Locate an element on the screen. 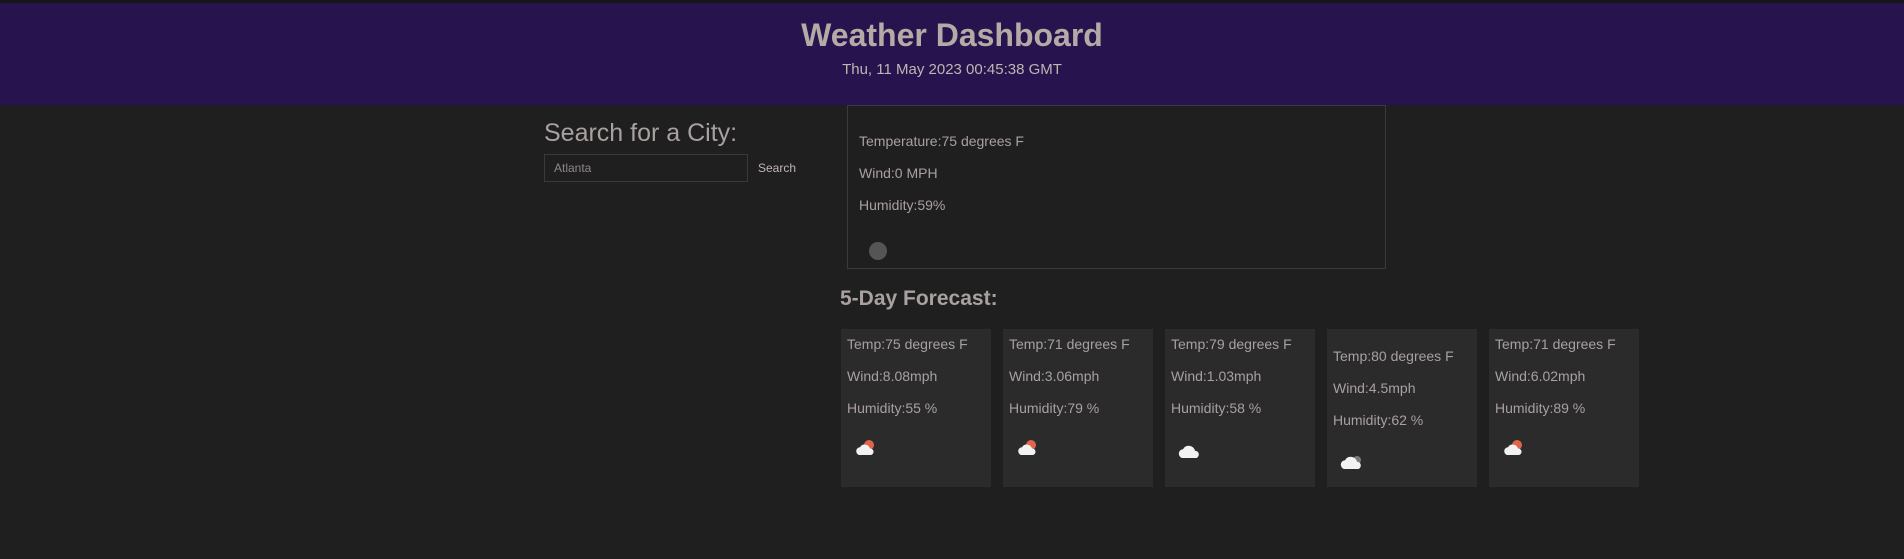 Image resolution: width=1904 pixels, height=559 pixels. forecast-humidity: Humidity:58 % is located at coordinates (1216, 408).